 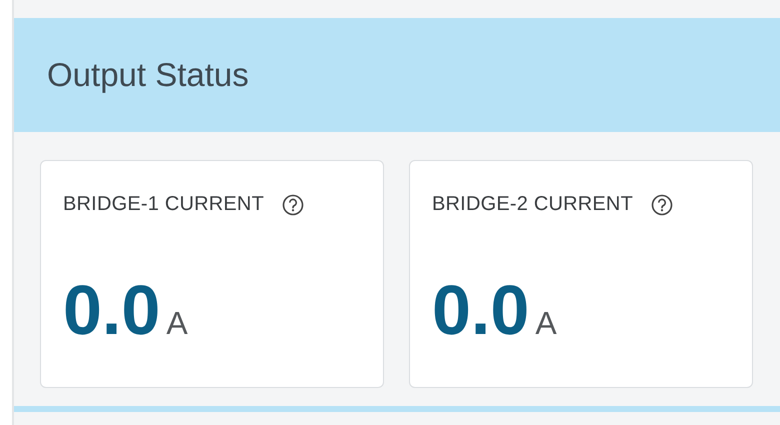 I want to click on metric-label: BRIDGE-1 CURRENT, so click(x=163, y=204).